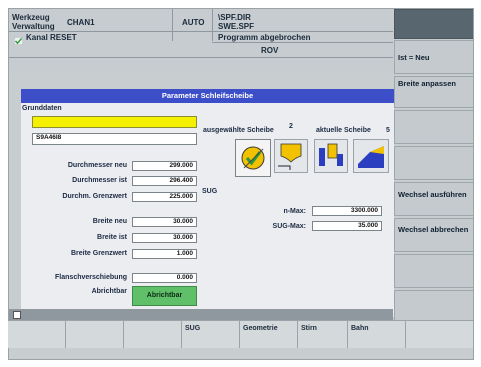  Describe the element at coordinates (51, 37) in the screenshot. I see `reset-status: Kanal RESET` at that location.